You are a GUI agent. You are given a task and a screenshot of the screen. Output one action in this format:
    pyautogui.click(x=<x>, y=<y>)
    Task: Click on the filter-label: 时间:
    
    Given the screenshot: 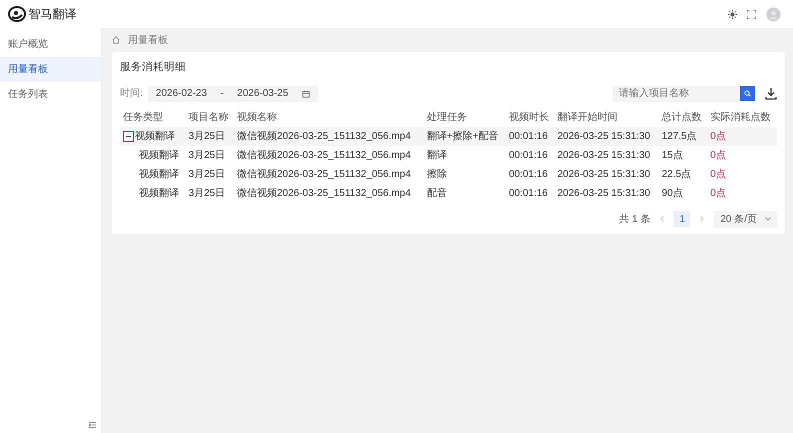 What is the action you would take?
    pyautogui.click(x=131, y=94)
    